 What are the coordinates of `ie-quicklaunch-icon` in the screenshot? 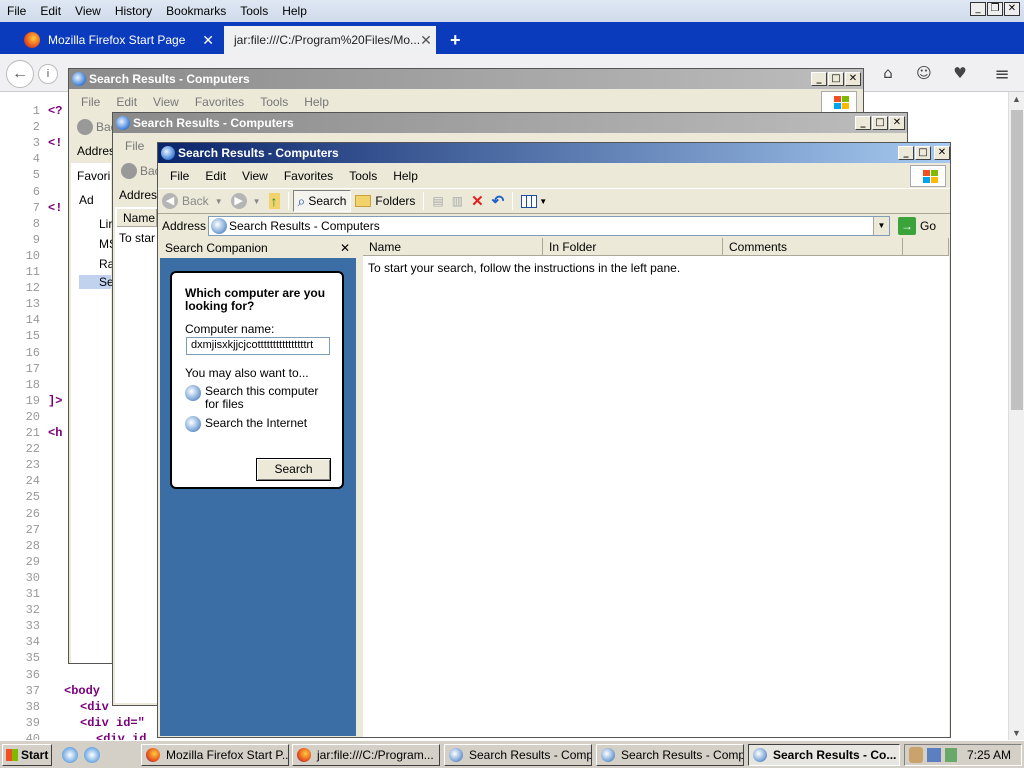 It's located at (70, 755).